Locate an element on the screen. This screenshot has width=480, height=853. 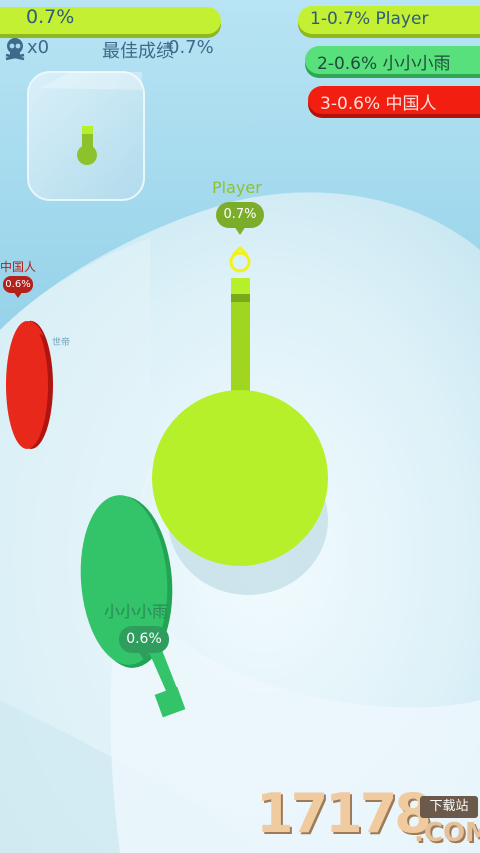
leaderboard-entry-3: 3-0.6% 中国人 is located at coordinates (394, 100).